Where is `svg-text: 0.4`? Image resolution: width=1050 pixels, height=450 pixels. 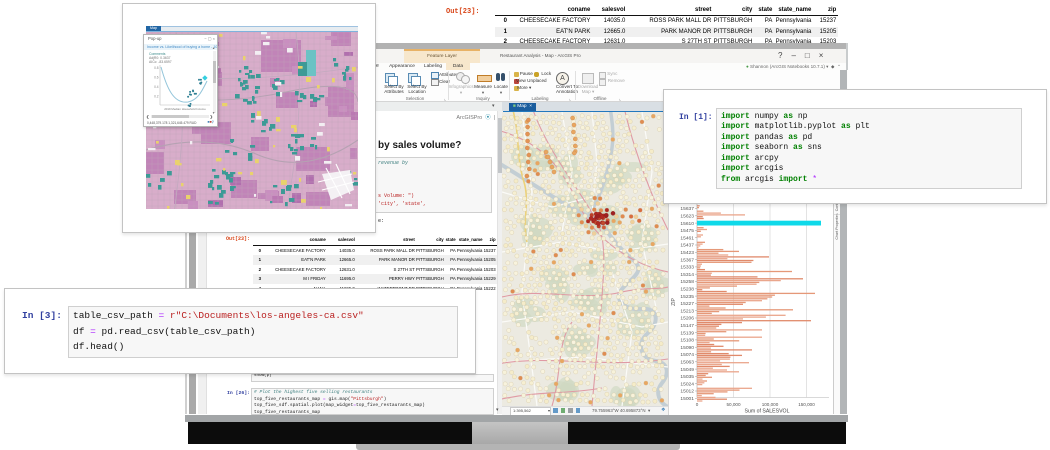 svg-text: 0.4 is located at coordinates (156, 87).